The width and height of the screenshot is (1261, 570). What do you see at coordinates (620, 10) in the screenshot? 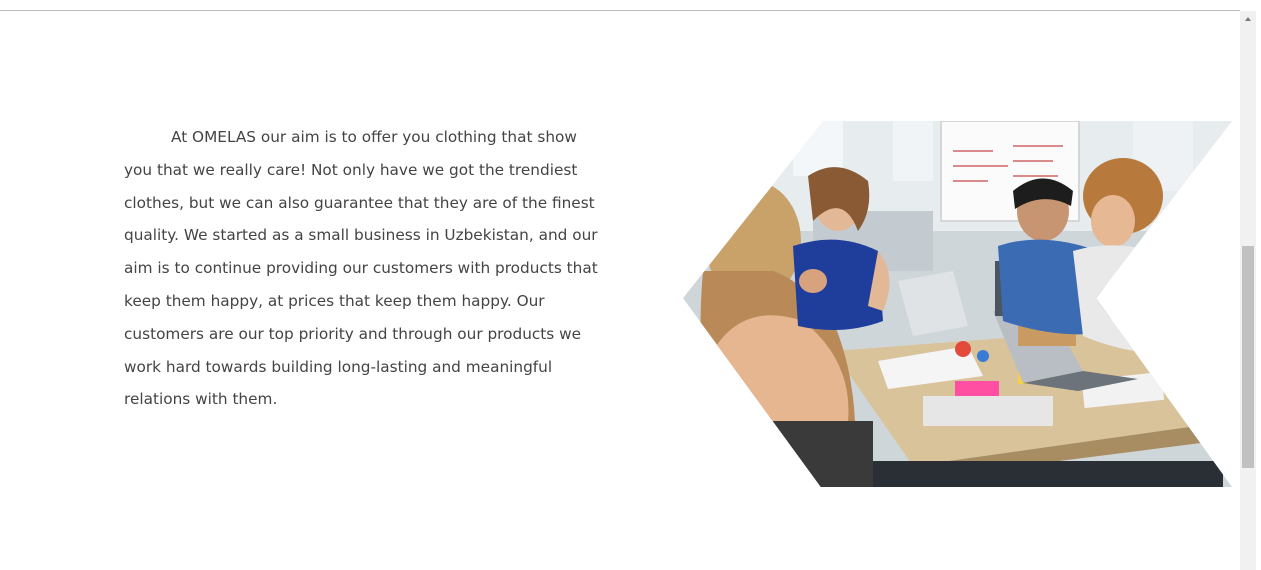
I see `top-divider` at bounding box center [620, 10].